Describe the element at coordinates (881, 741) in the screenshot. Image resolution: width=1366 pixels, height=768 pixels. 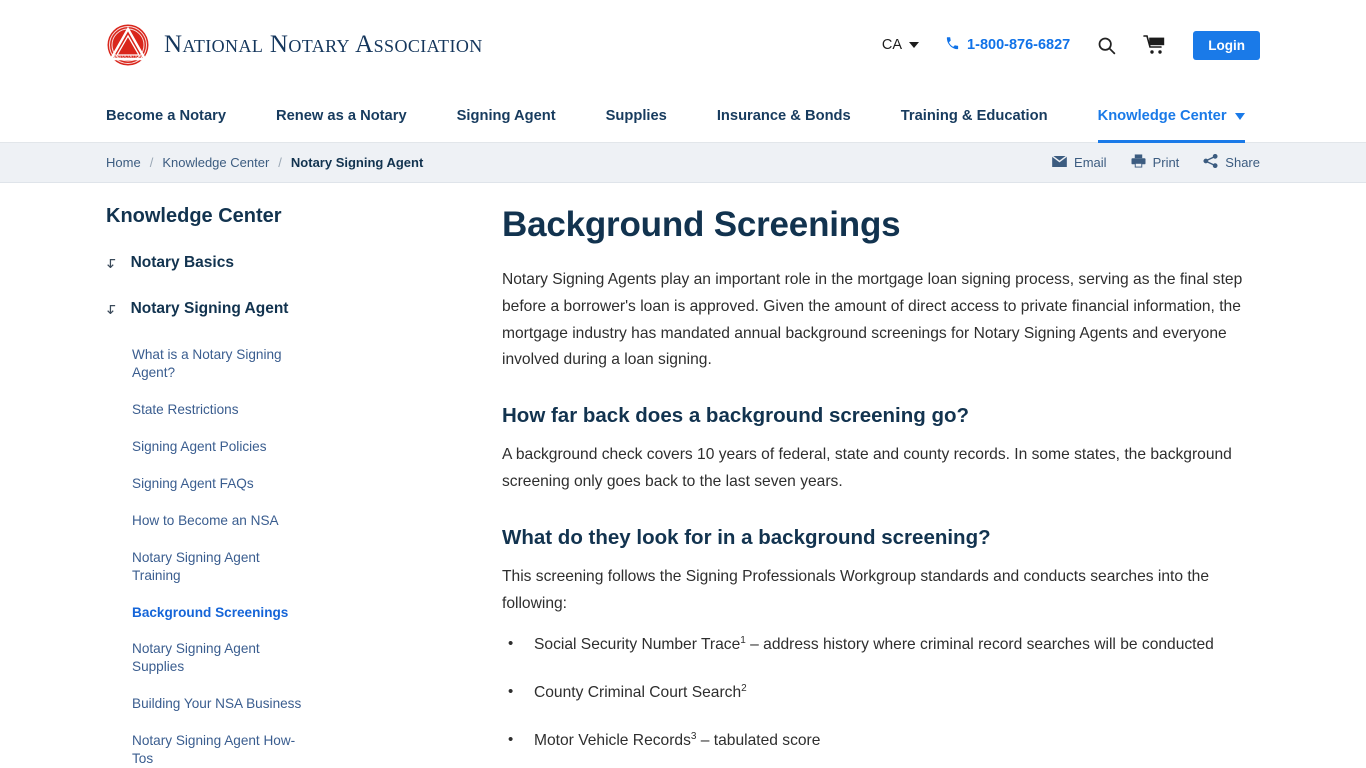
I see `list-item: Motor Vehicle Records3 – tabulated score` at that location.